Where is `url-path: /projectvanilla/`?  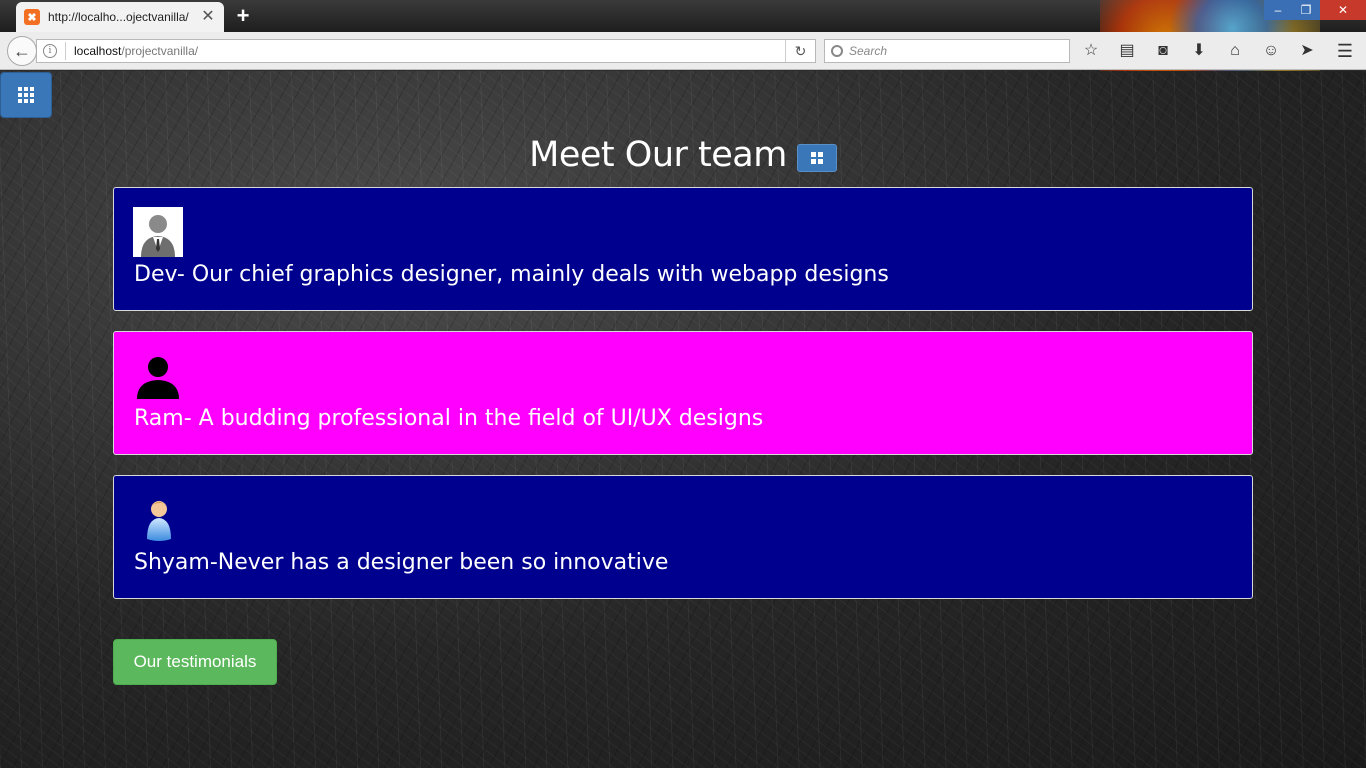 url-path: /projectvanilla/ is located at coordinates (160, 51).